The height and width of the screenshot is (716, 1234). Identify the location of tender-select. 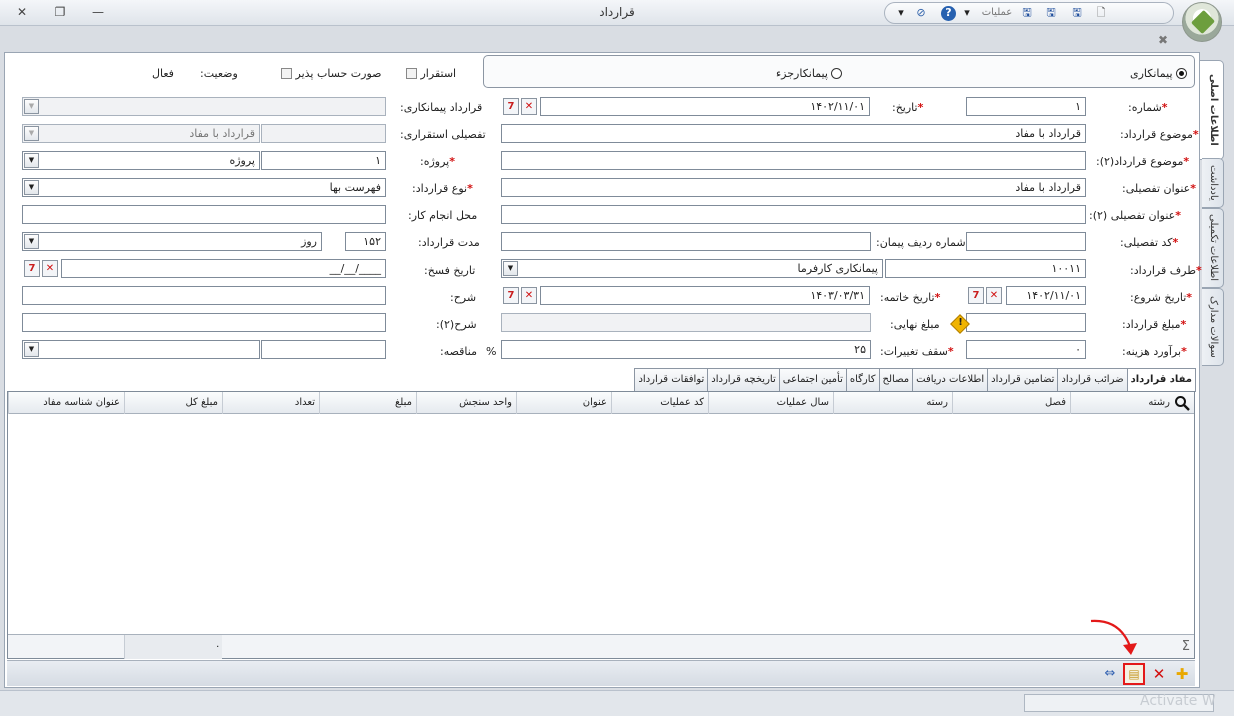
(141, 349).